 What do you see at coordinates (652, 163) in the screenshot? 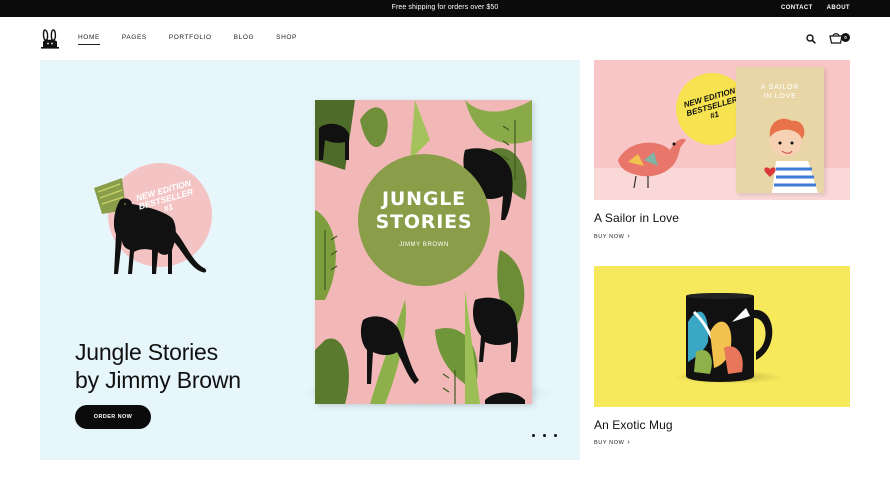
I see `bird-illustration` at bounding box center [652, 163].